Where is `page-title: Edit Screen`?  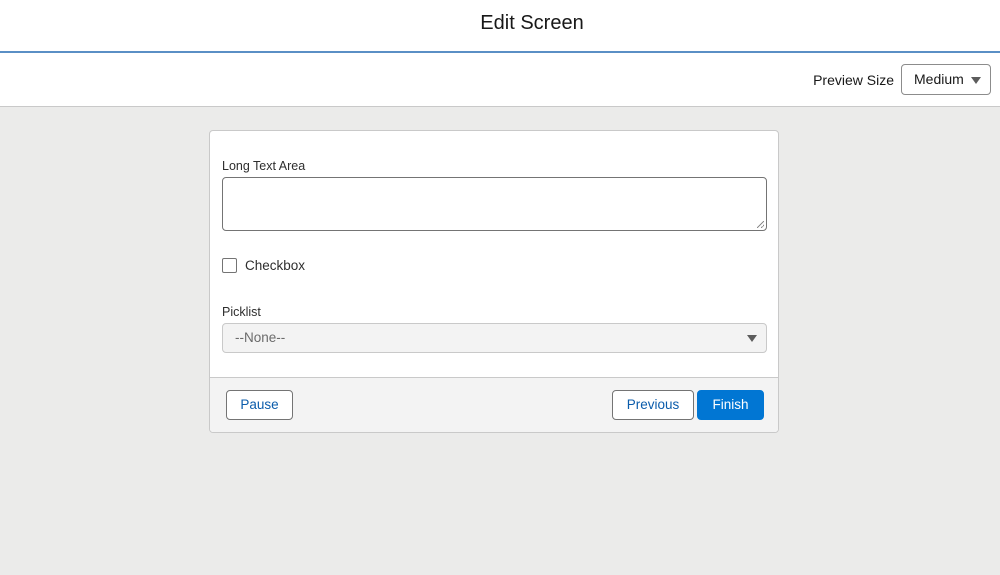
page-title: Edit Screen is located at coordinates (532, 23).